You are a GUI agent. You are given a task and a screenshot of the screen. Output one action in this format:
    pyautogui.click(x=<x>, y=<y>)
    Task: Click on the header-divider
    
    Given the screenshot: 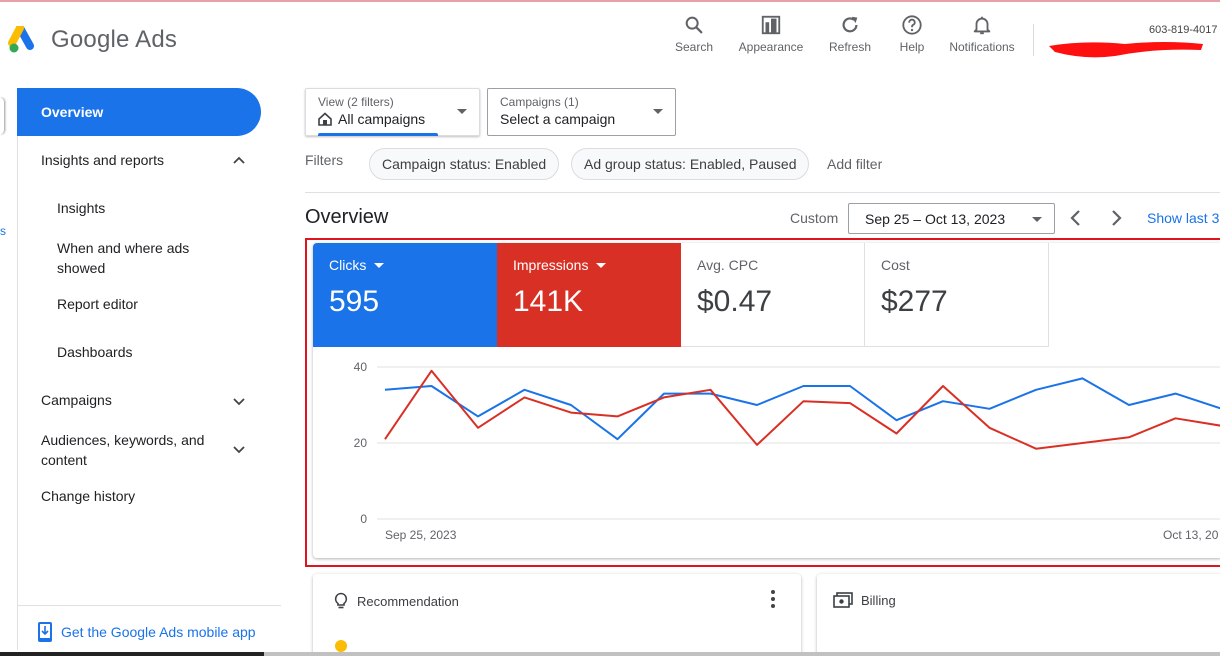 What is the action you would take?
    pyautogui.click(x=1033, y=40)
    